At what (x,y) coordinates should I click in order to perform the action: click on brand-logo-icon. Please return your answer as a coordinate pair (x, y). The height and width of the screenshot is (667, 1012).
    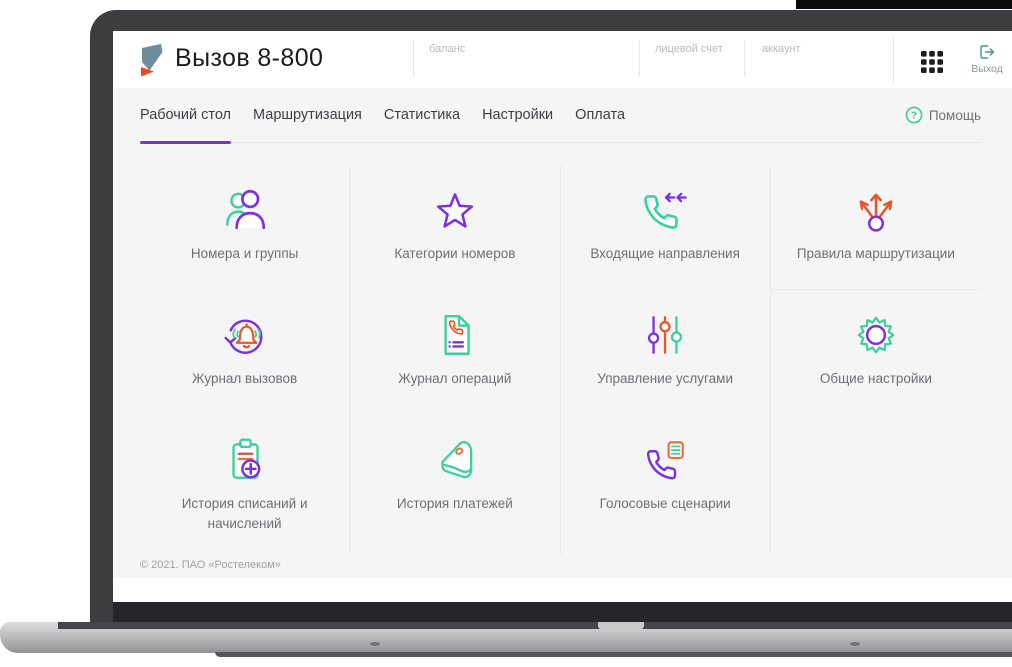
    Looking at the image, I should click on (152, 60).